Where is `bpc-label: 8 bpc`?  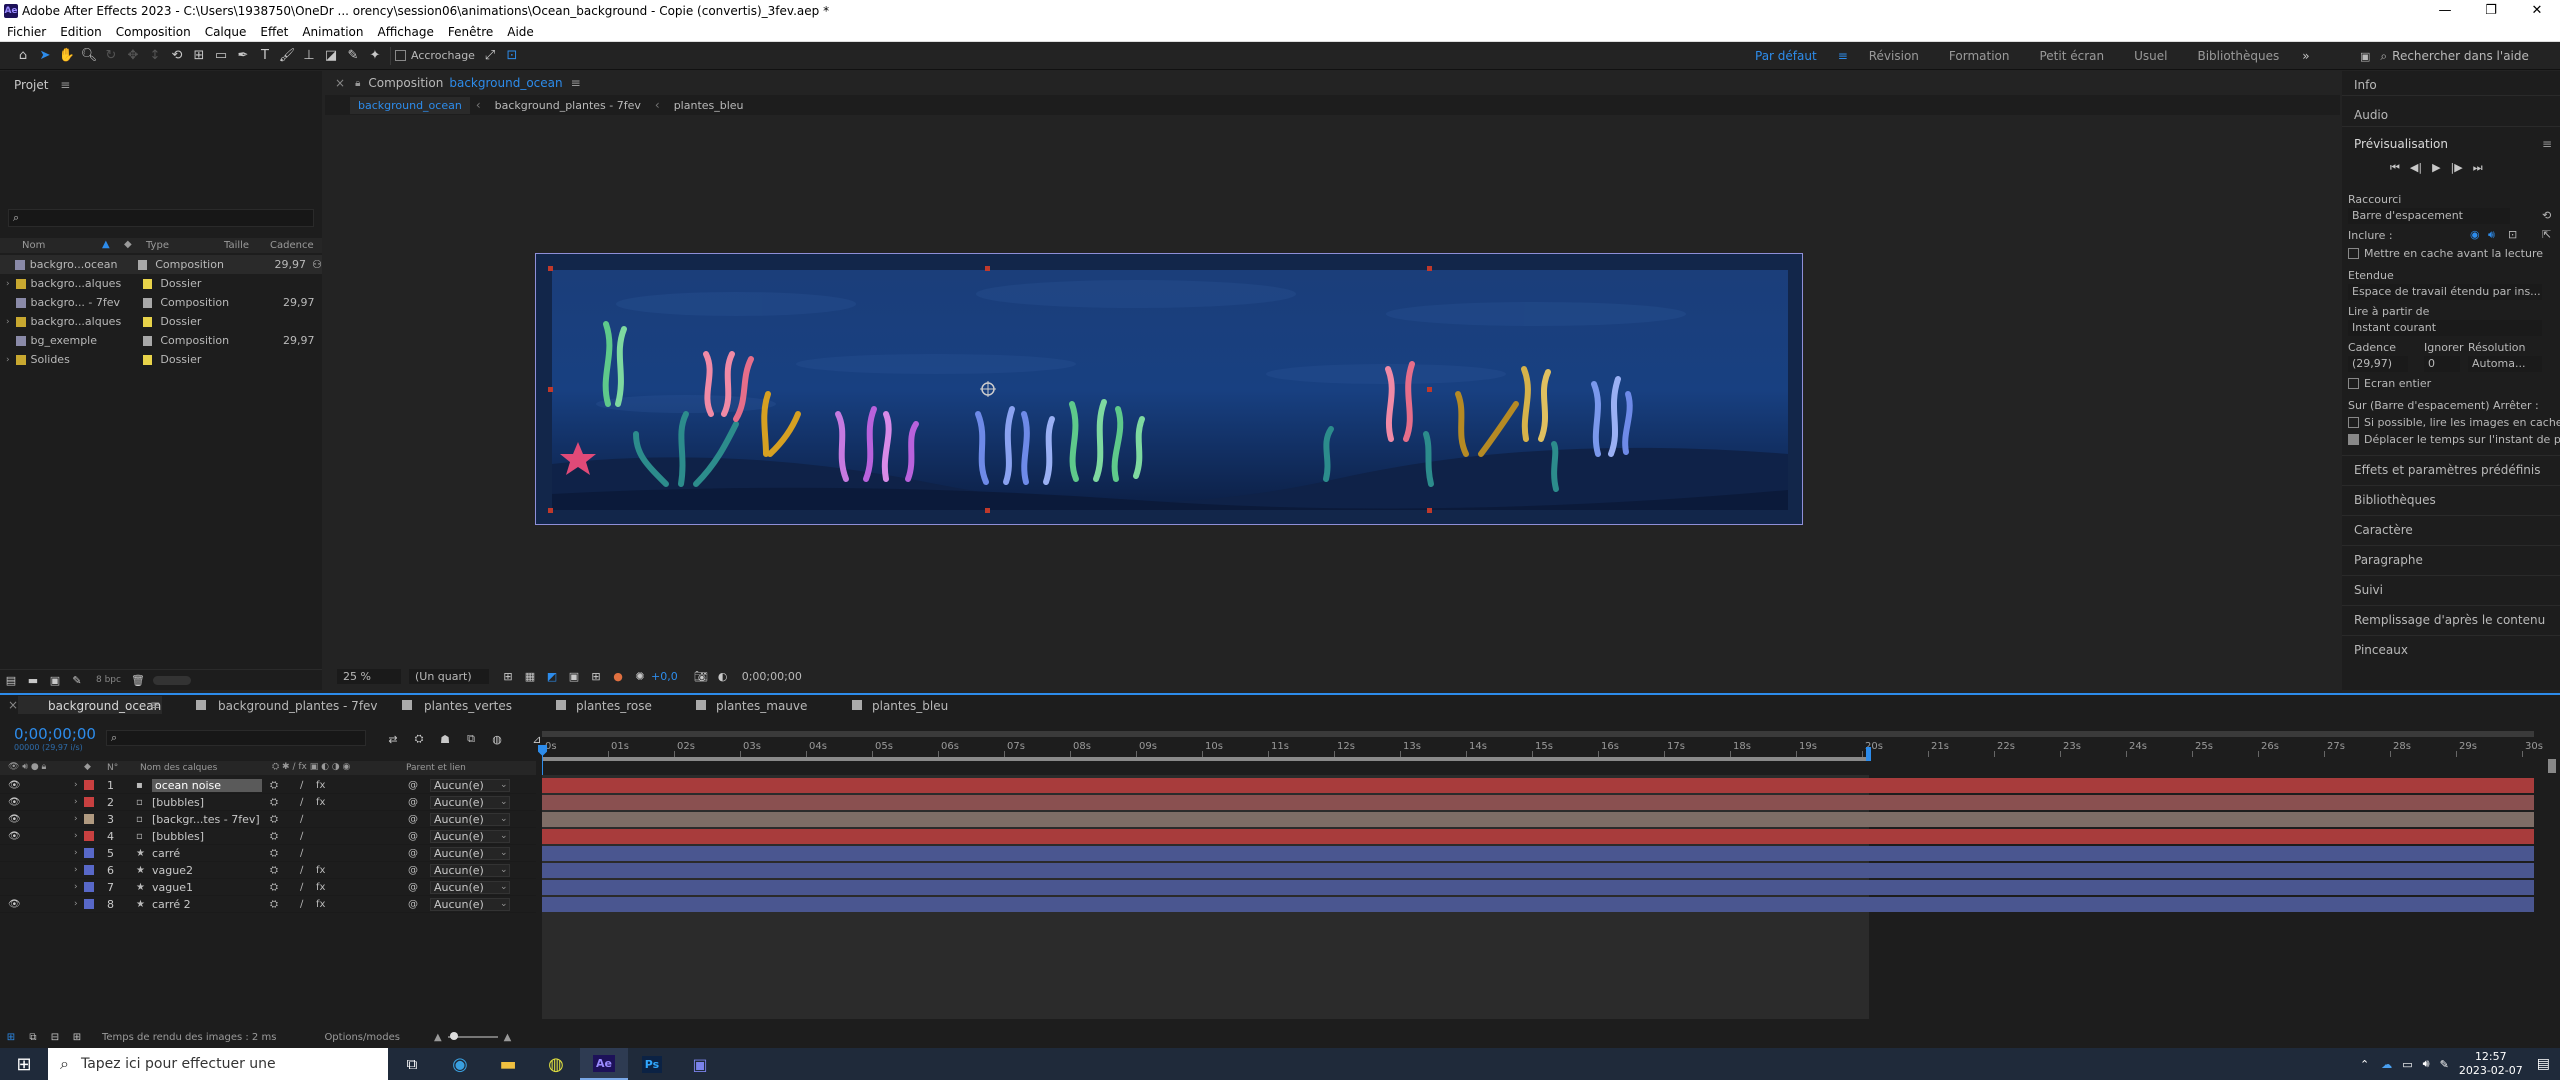 bpc-label: 8 bpc is located at coordinates (108, 680).